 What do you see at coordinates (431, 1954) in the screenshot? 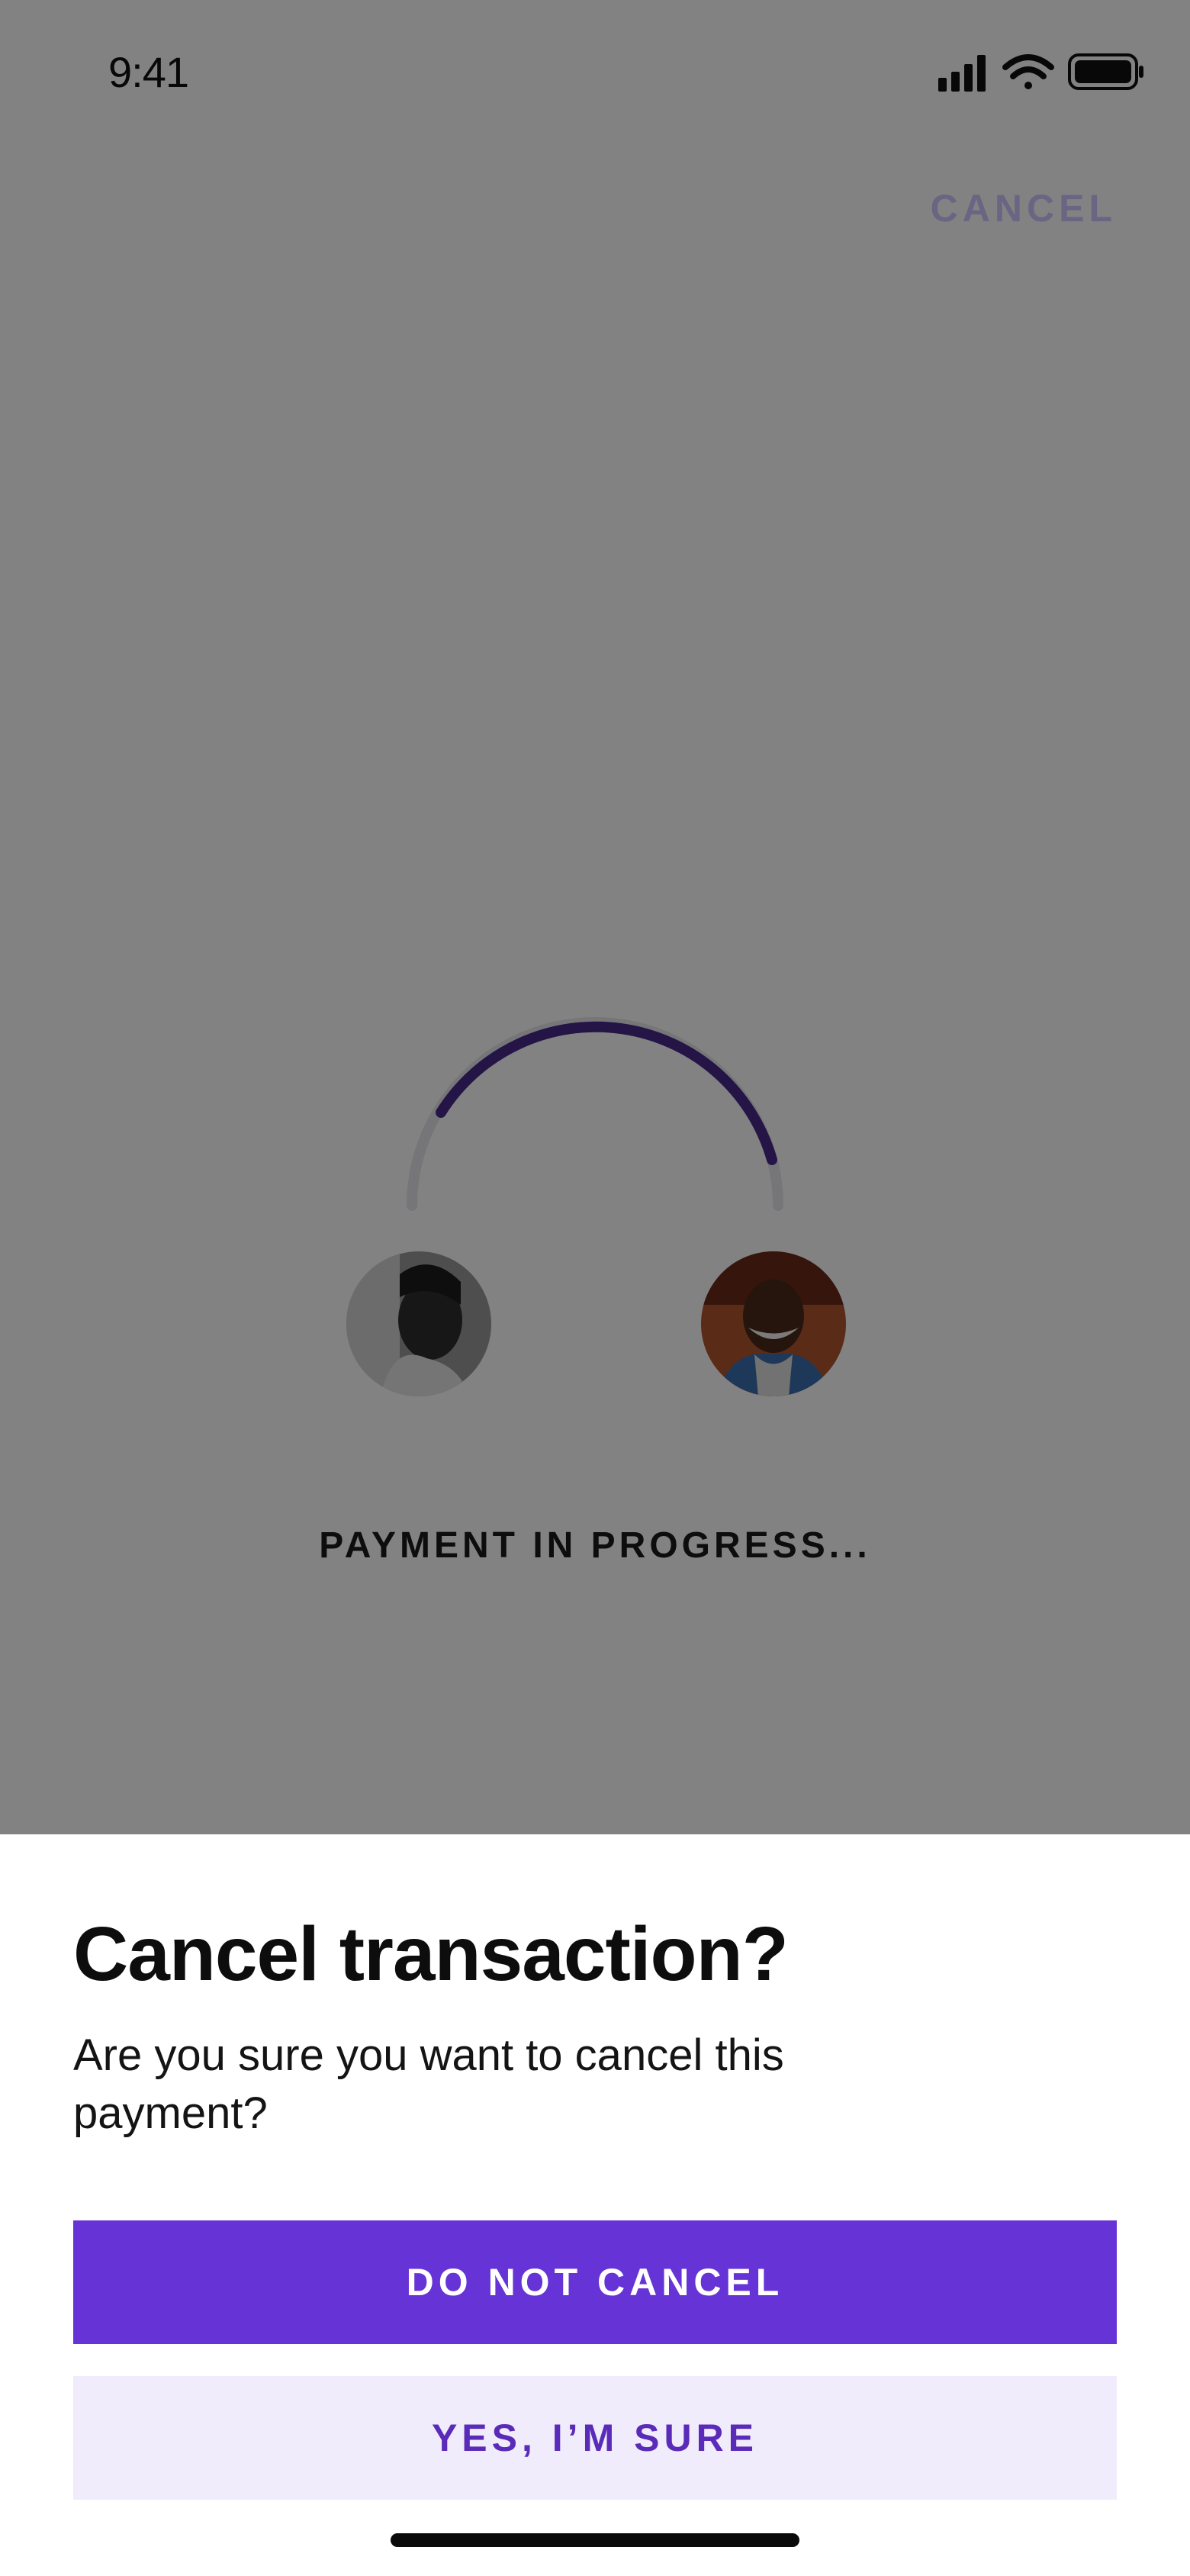
I see `dialog-title: Cancel transaction?` at bounding box center [431, 1954].